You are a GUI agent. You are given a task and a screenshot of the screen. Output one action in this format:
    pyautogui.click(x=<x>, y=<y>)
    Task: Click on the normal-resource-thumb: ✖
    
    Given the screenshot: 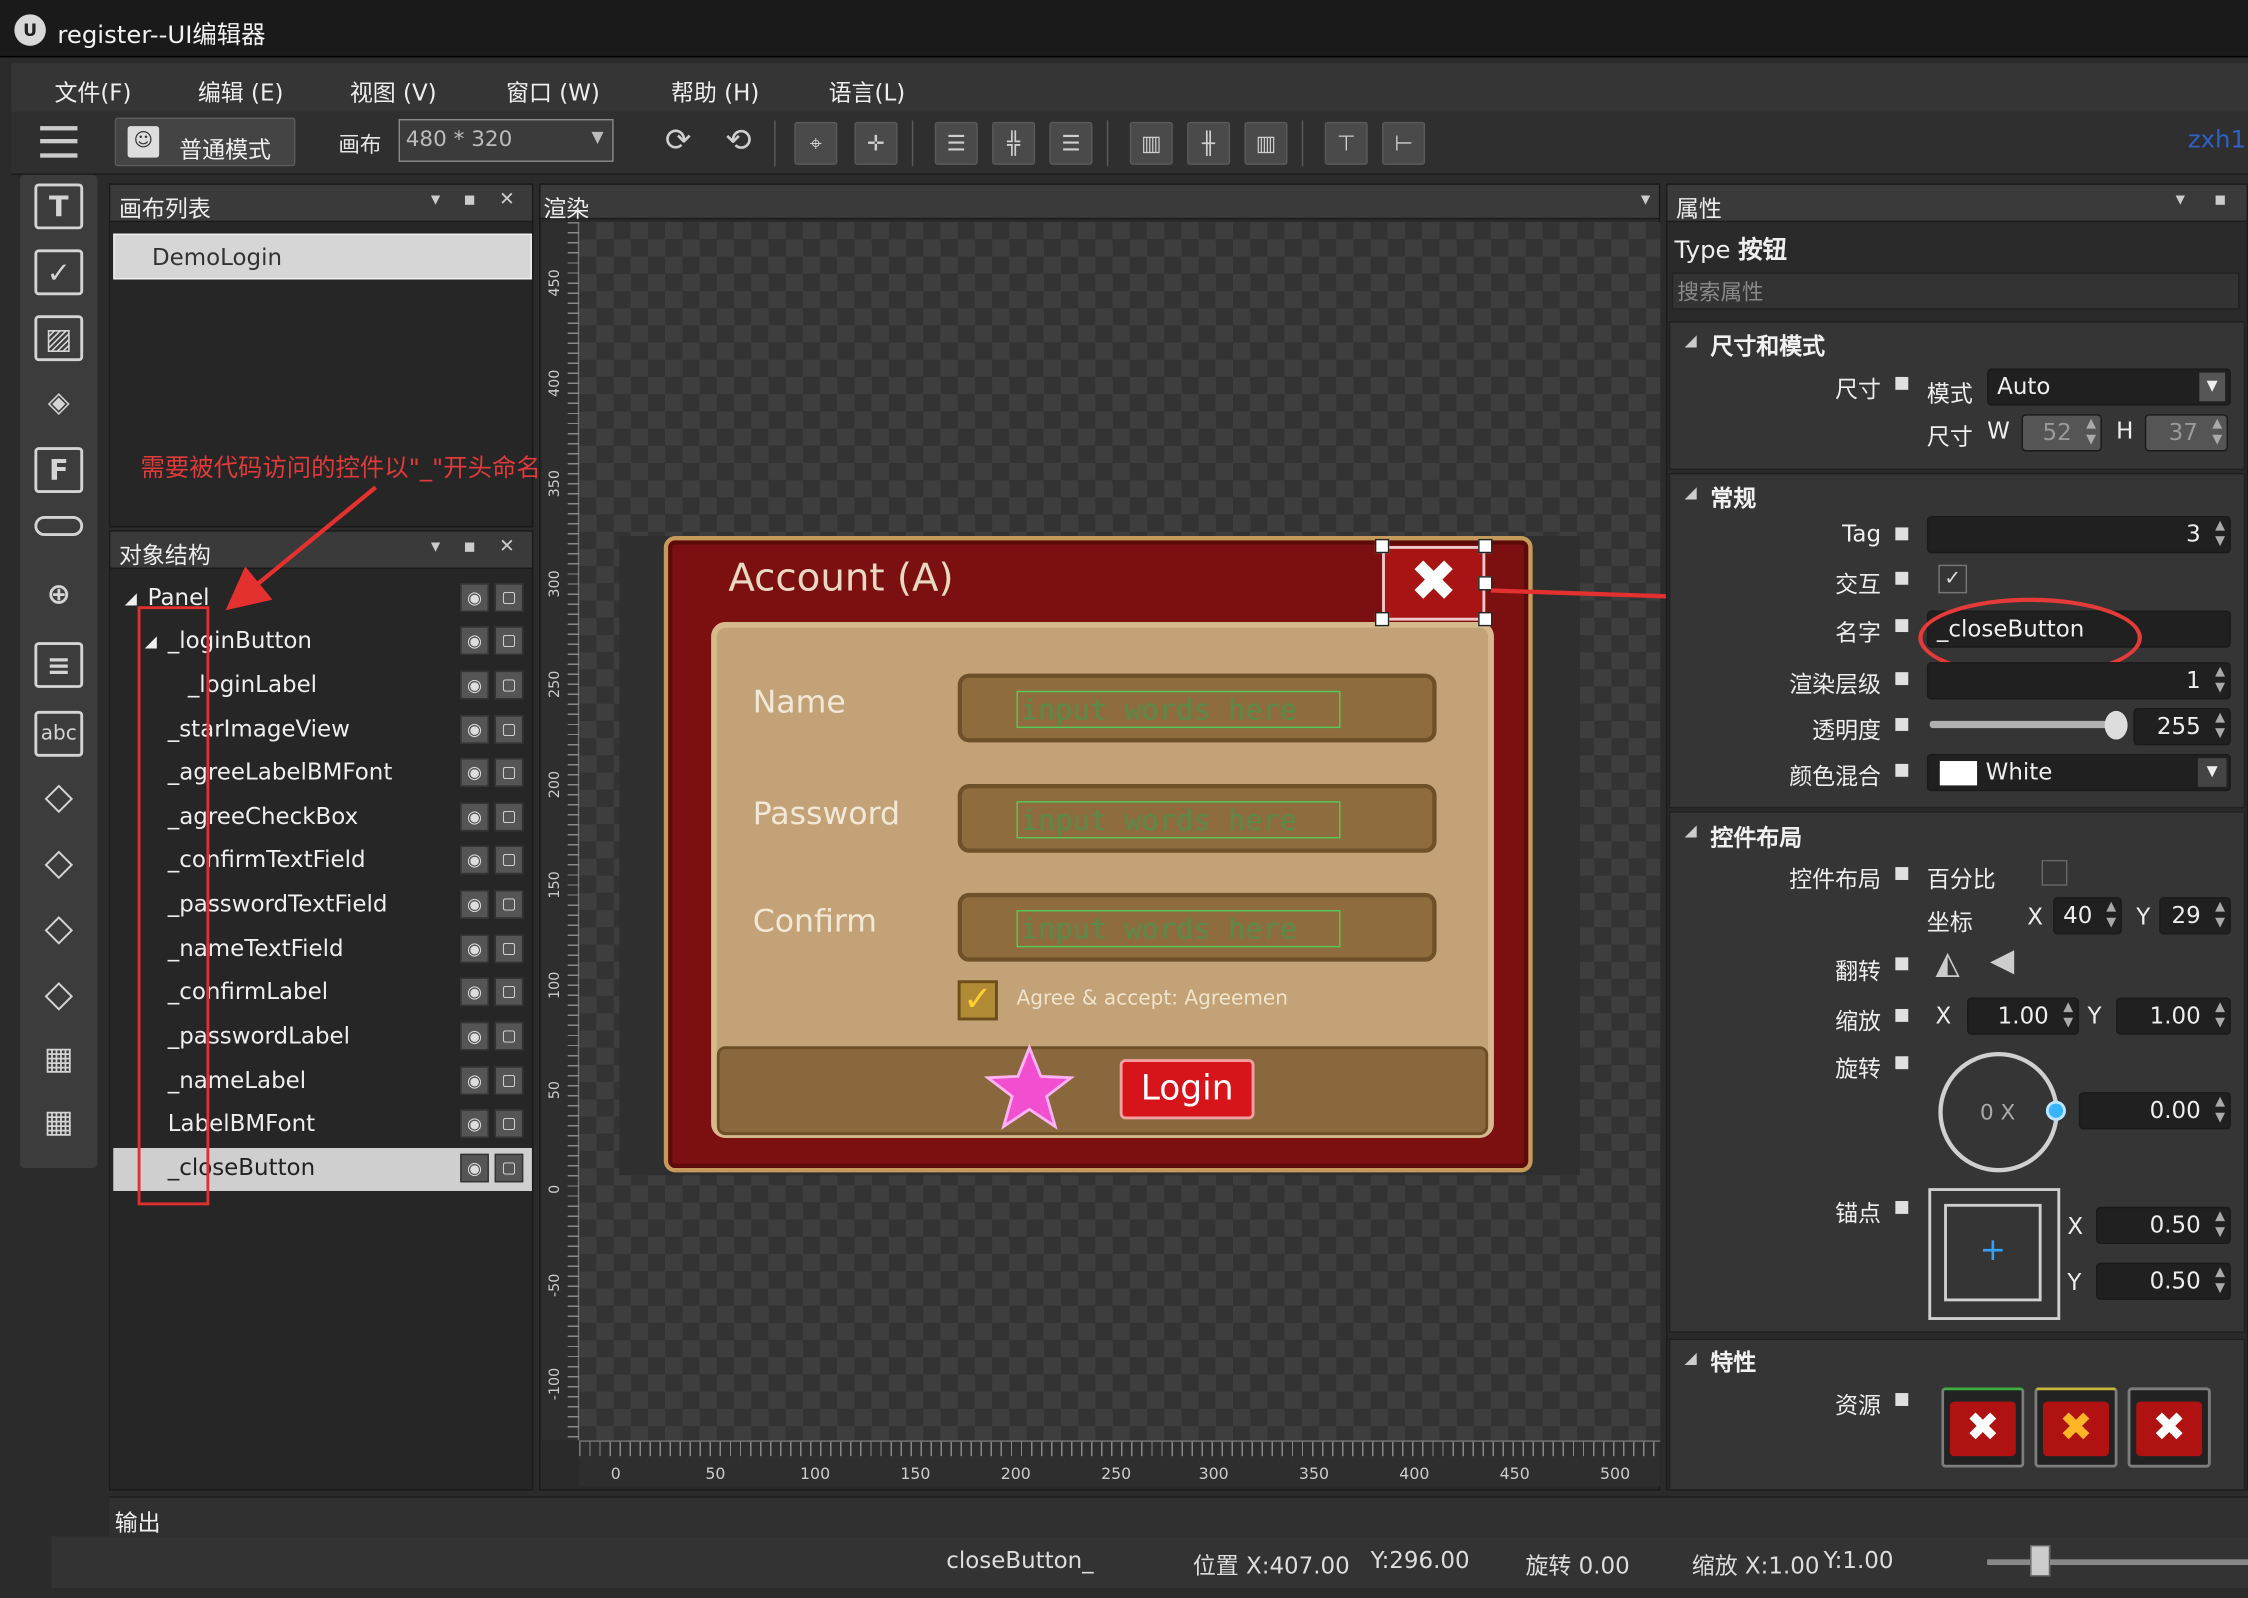 What is the action you would take?
    pyautogui.click(x=1983, y=1427)
    